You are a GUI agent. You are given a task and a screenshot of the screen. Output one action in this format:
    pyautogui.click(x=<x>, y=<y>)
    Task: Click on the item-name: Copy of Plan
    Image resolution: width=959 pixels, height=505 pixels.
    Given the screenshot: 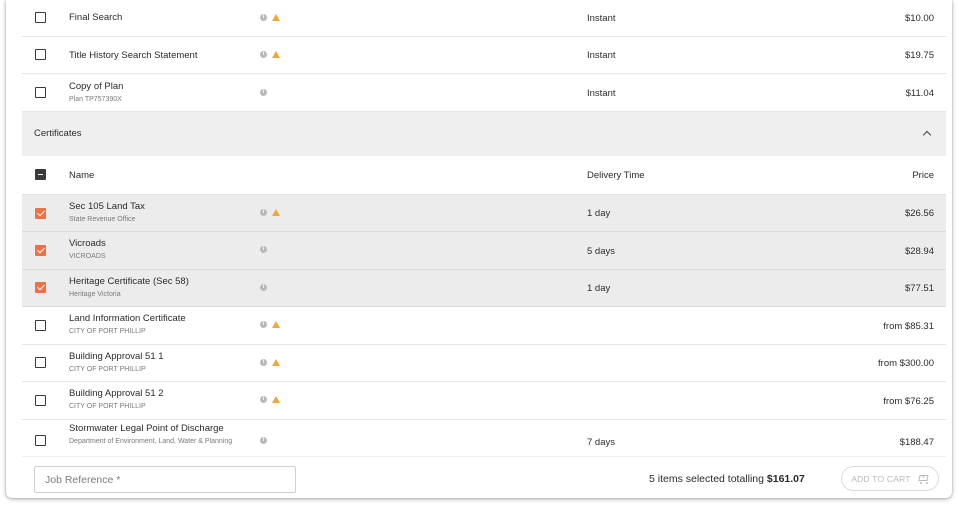 What is the action you would take?
    pyautogui.click(x=96, y=86)
    